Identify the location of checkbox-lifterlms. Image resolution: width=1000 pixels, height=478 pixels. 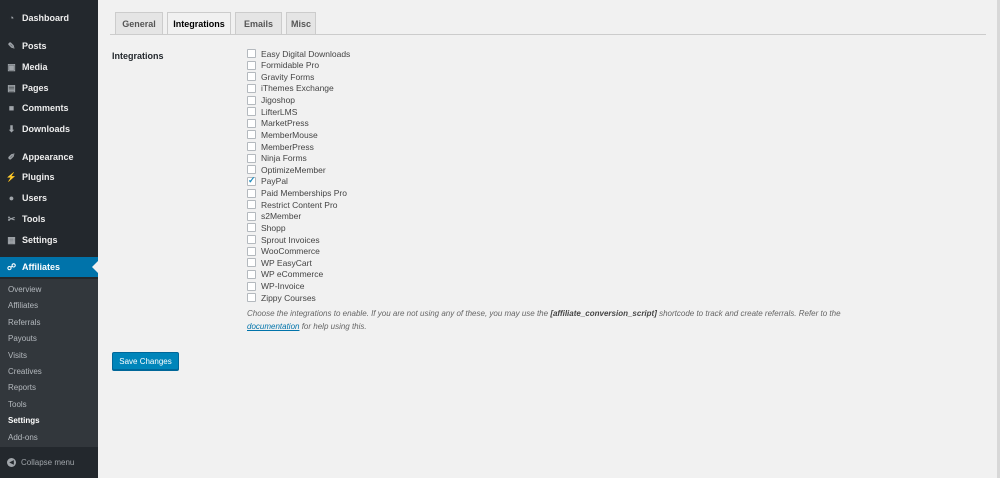
(251, 112).